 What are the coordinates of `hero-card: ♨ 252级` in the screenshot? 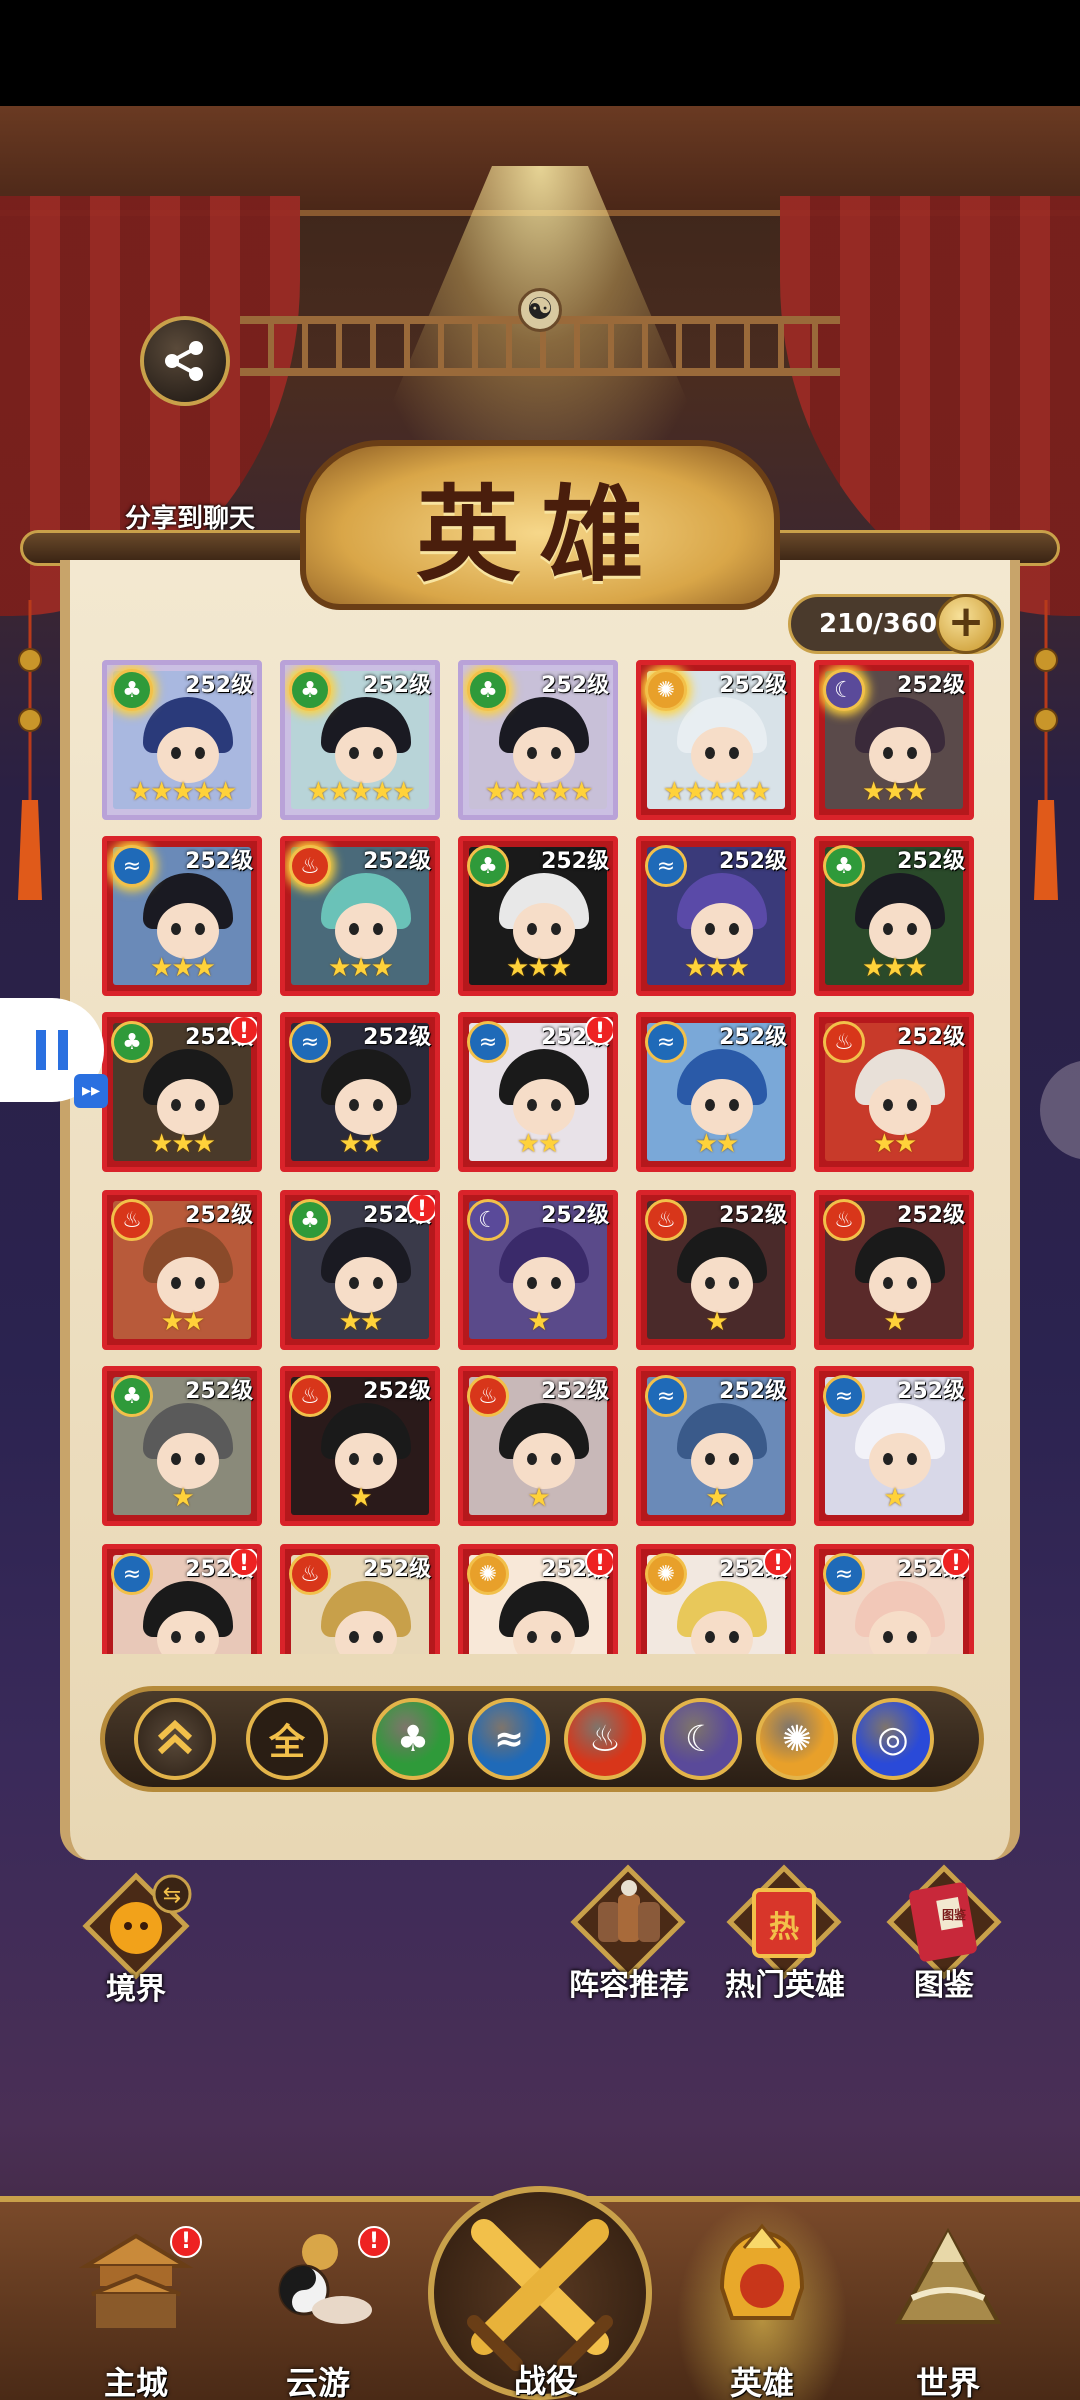 It's located at (360, 1599).